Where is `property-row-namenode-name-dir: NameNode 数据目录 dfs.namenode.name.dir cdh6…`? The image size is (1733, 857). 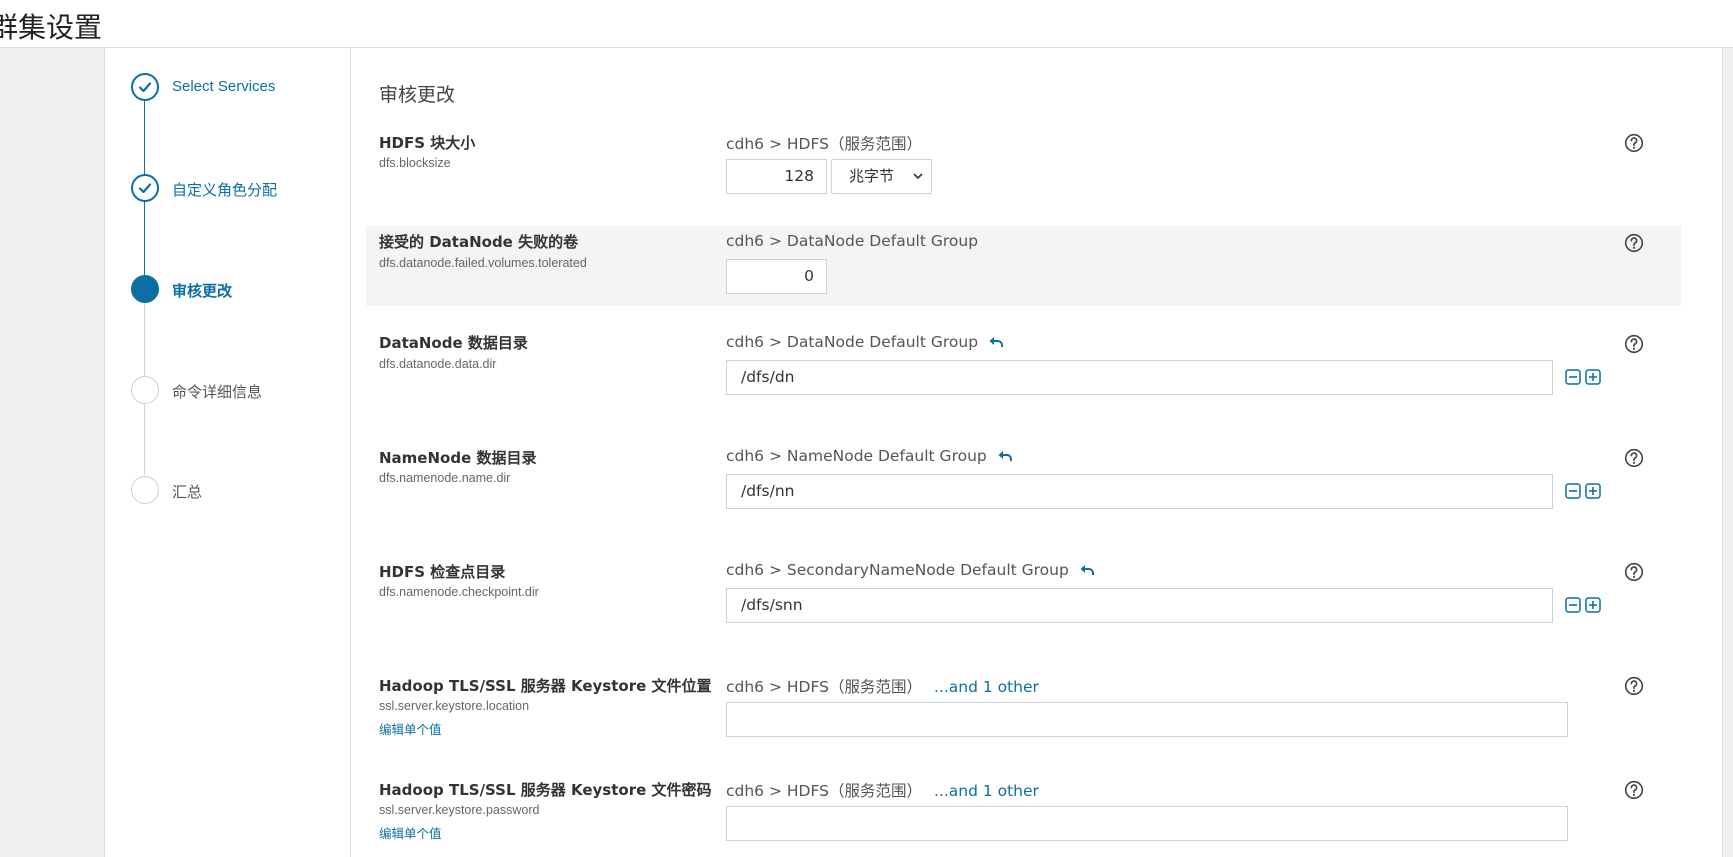
property-row-namenode-name-dir: NameNode 数据目录 dfs.namenode.name.dir cdh6… is located at coordinates (1023, 486).